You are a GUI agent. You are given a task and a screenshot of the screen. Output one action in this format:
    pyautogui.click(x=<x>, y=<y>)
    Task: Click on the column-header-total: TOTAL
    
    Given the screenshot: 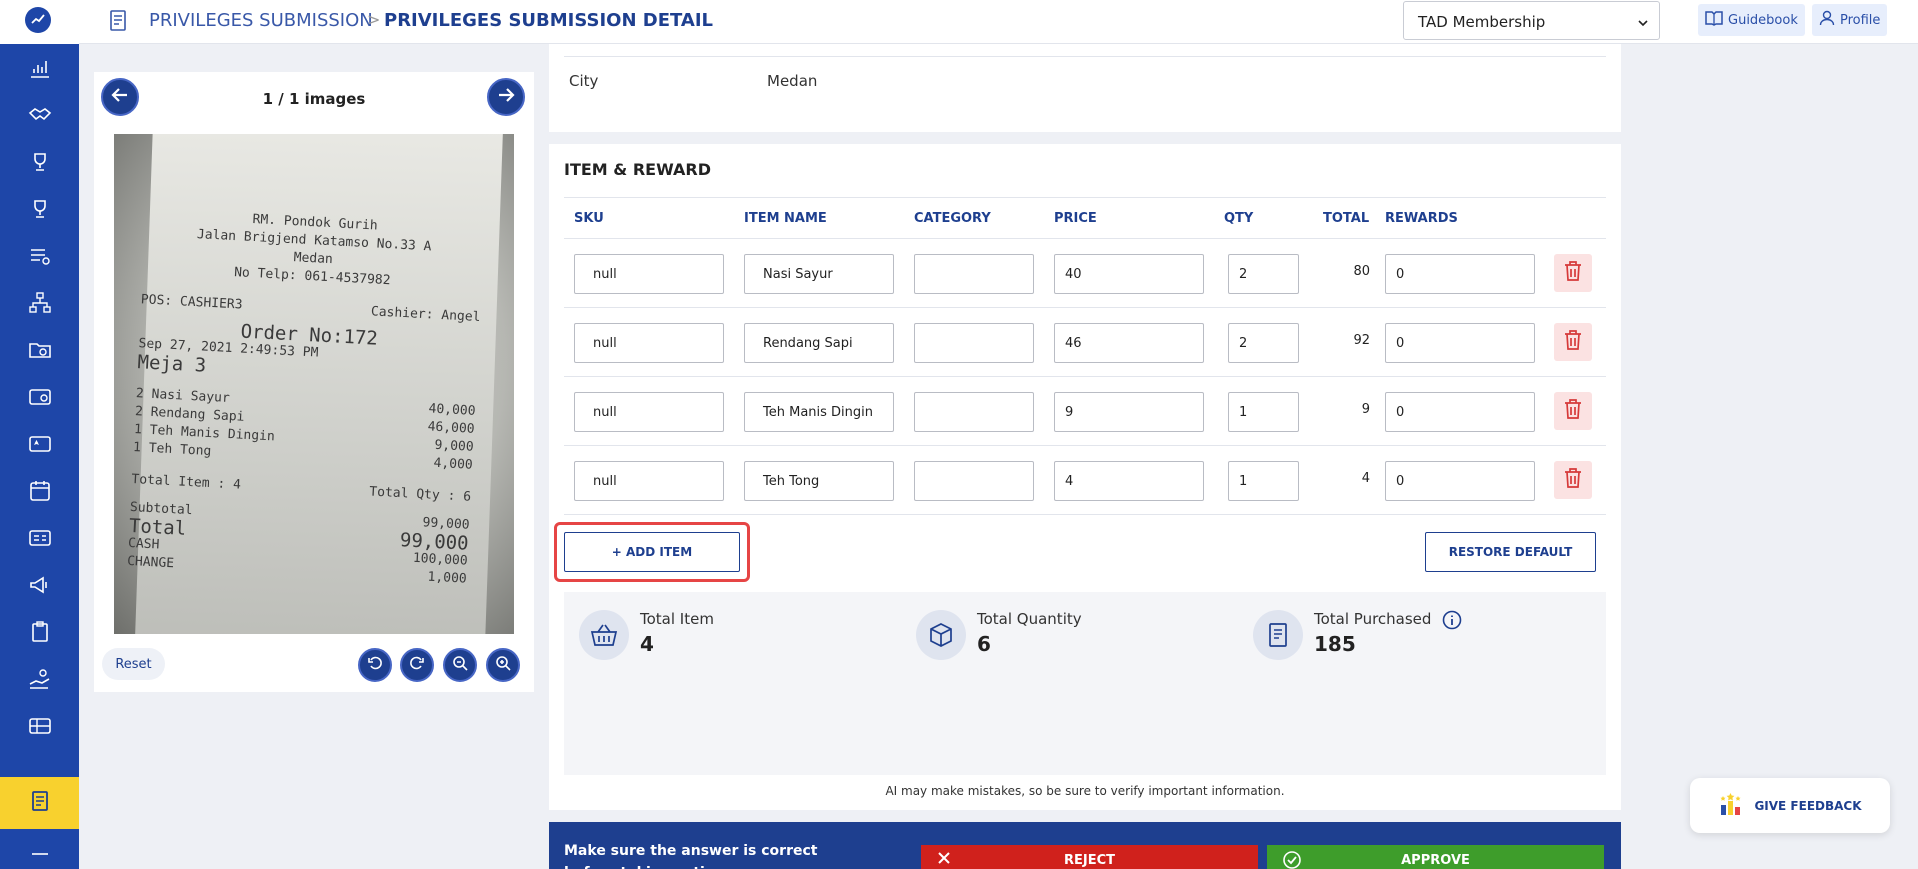 What is the action you would take?
    pyautogui.click(x=1346, y=218)
    